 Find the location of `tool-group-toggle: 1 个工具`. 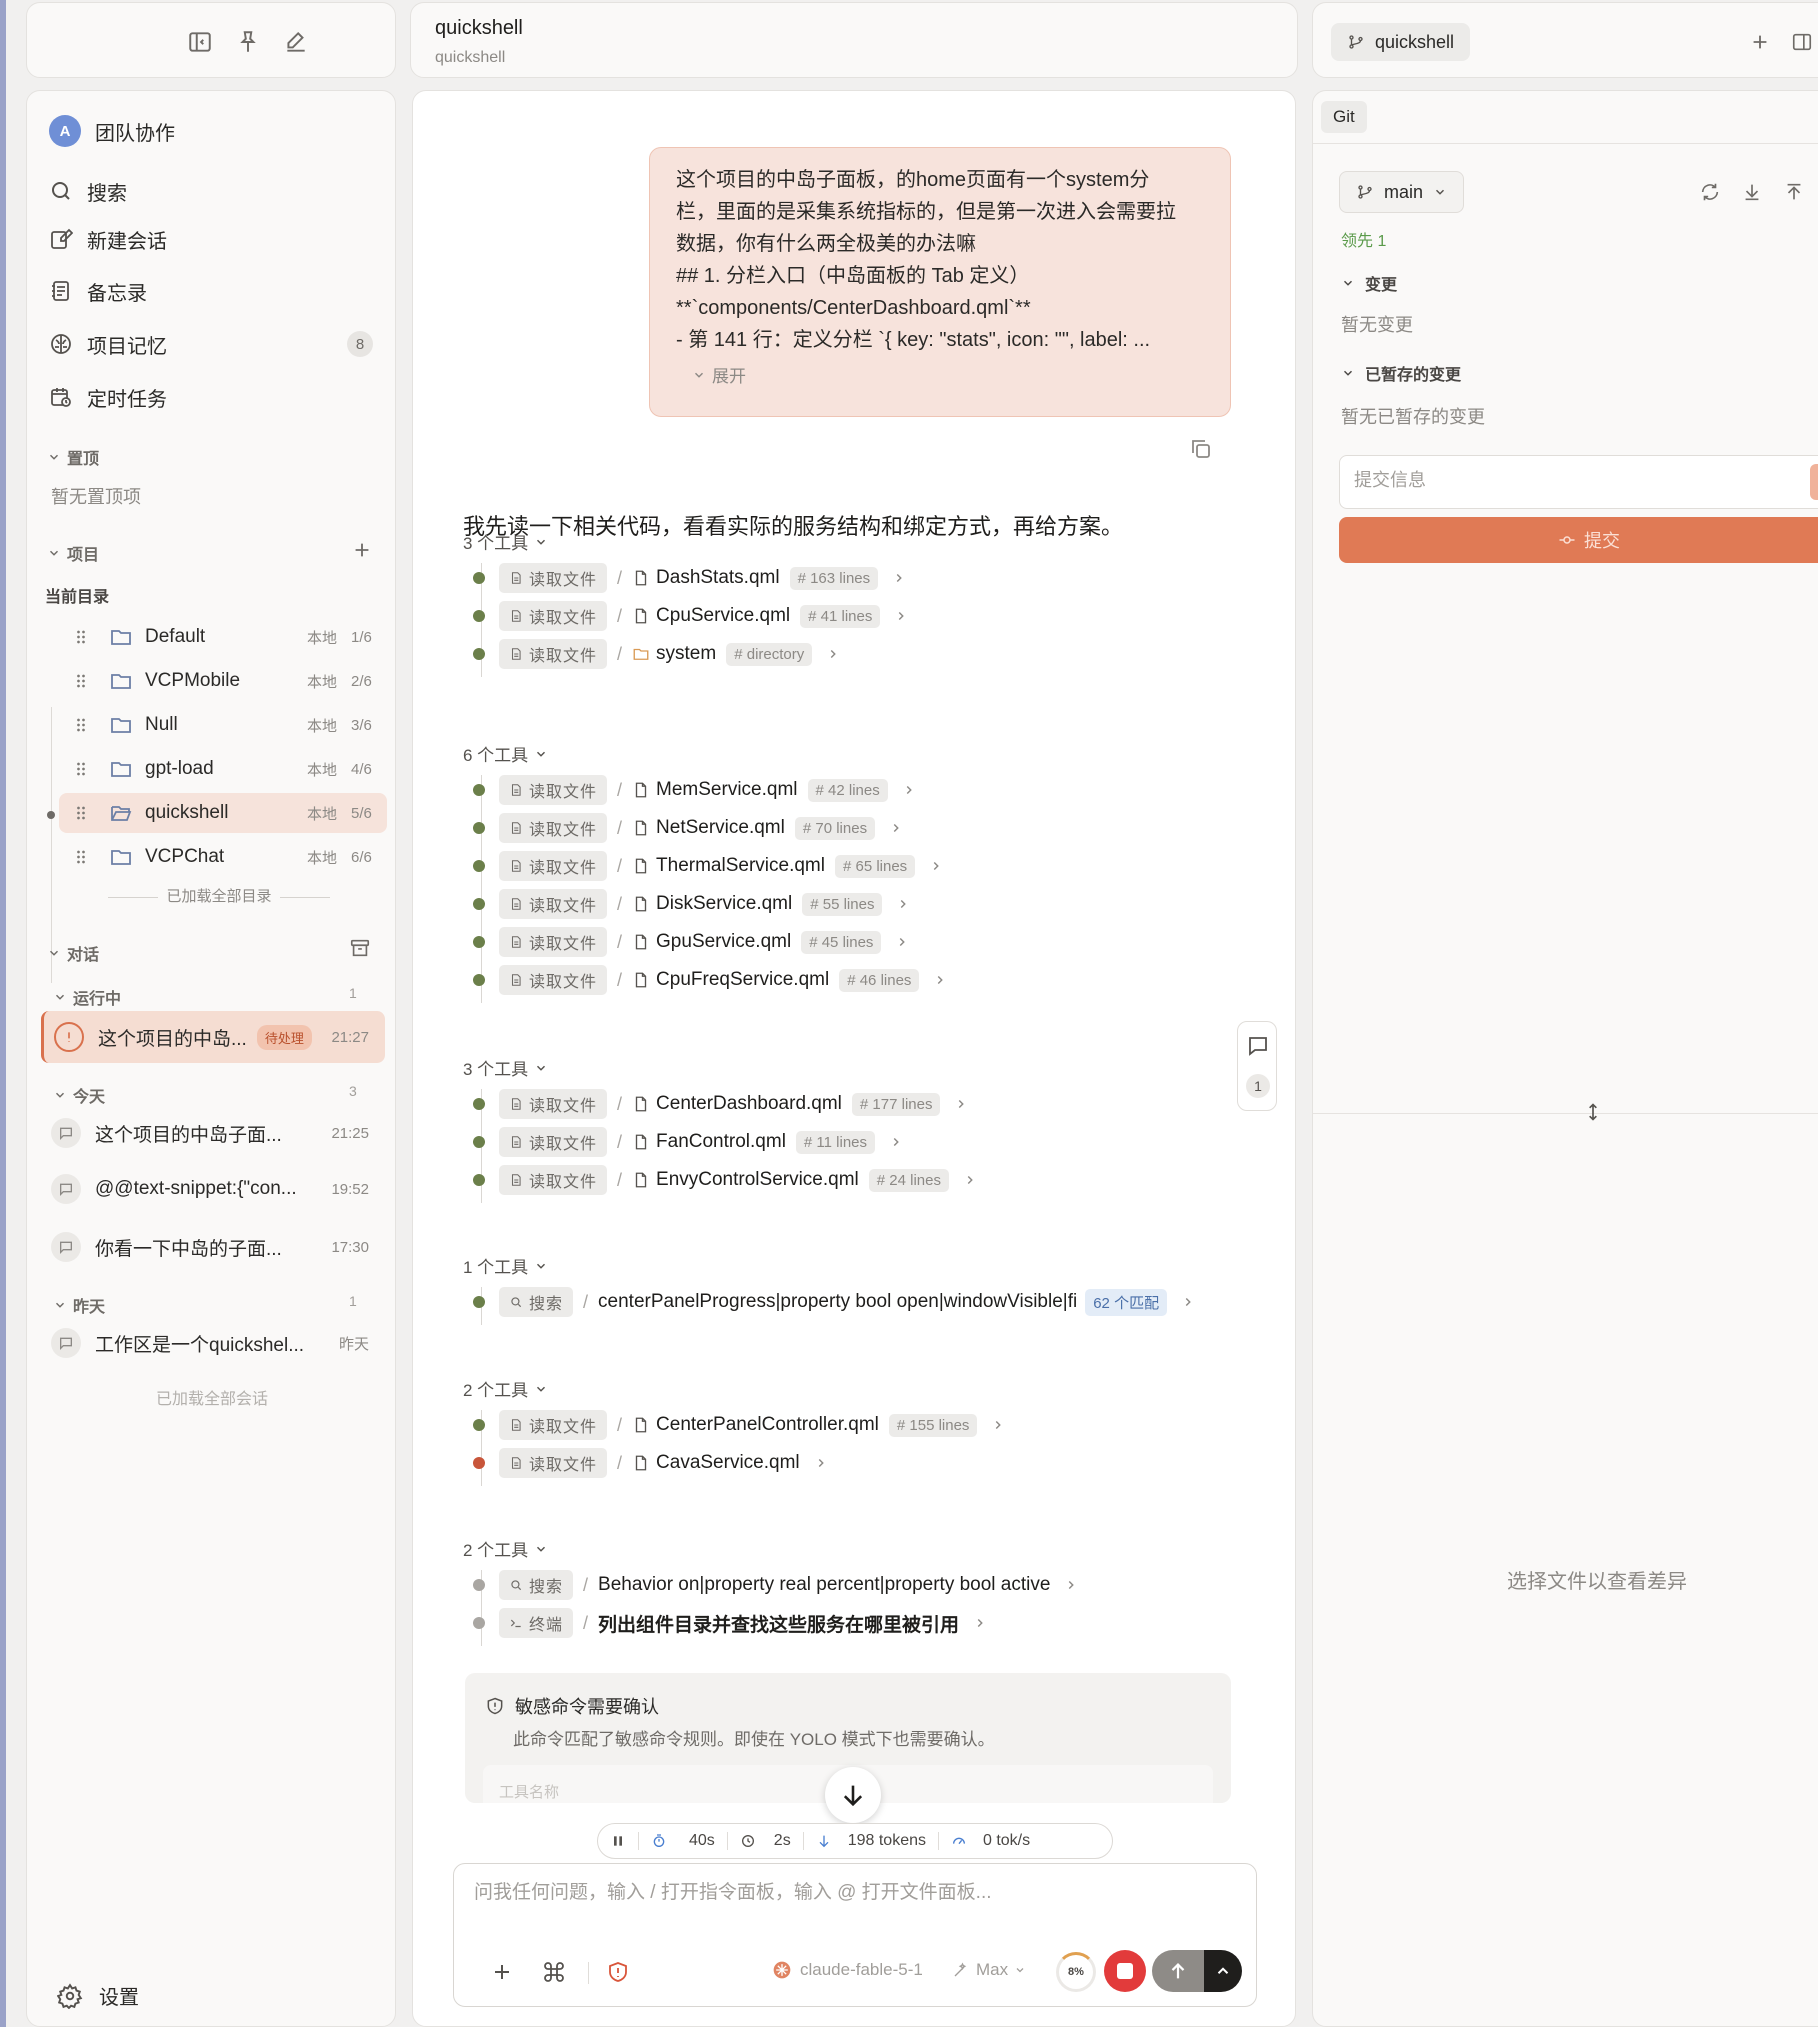

tool-group-toggle: 1 个工具 is located at coordinates (505, 1265).